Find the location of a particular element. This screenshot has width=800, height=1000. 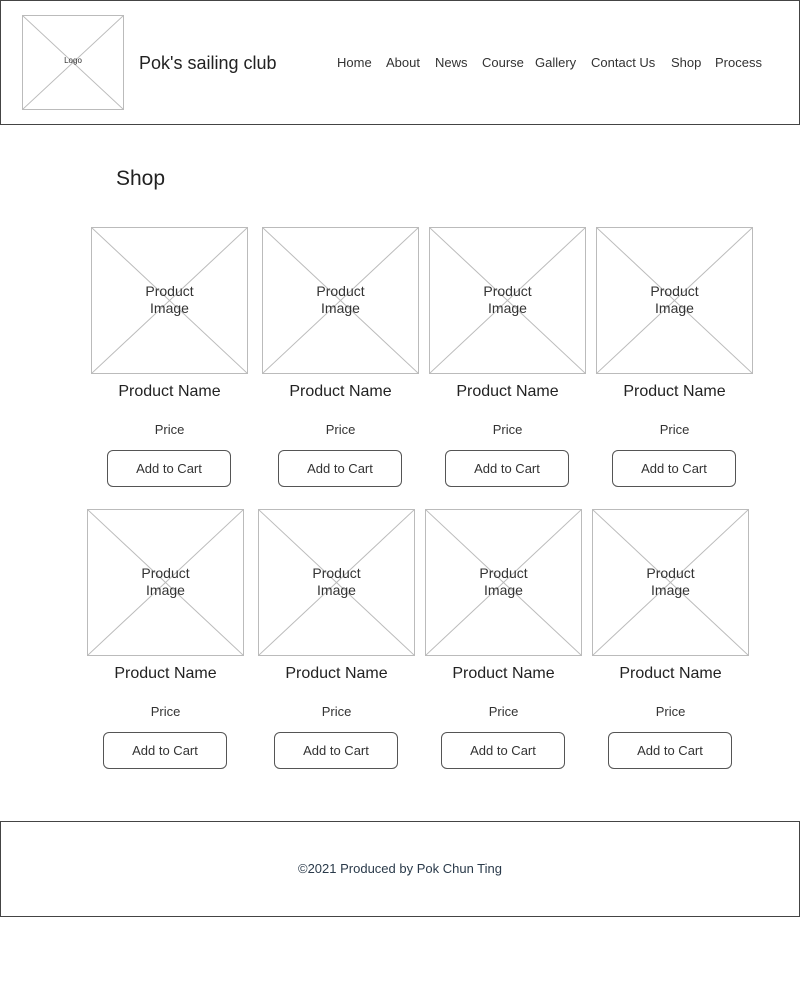

nav-news: News is located at coordinates (451, 62).